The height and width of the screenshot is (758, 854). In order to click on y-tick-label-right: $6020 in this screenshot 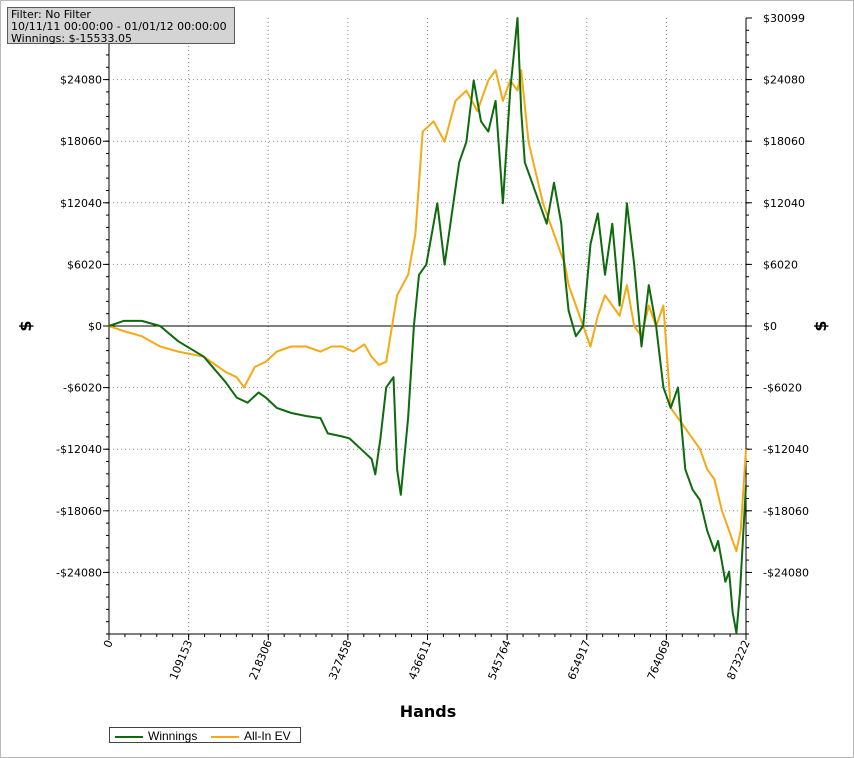, I will do `click(780, 264)`.